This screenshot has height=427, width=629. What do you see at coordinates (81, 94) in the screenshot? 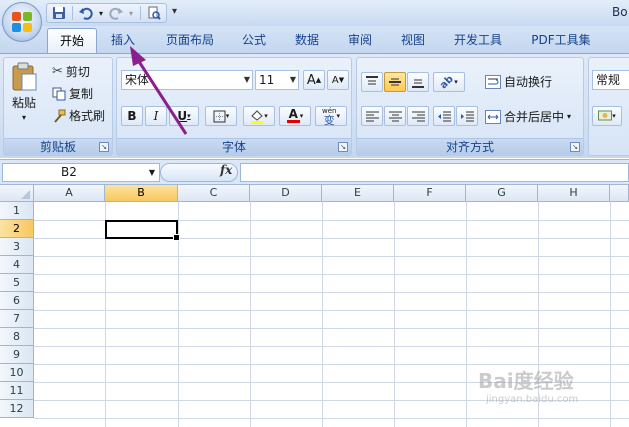
I see `copy-label: 复制` at bounding box center [81, 94].